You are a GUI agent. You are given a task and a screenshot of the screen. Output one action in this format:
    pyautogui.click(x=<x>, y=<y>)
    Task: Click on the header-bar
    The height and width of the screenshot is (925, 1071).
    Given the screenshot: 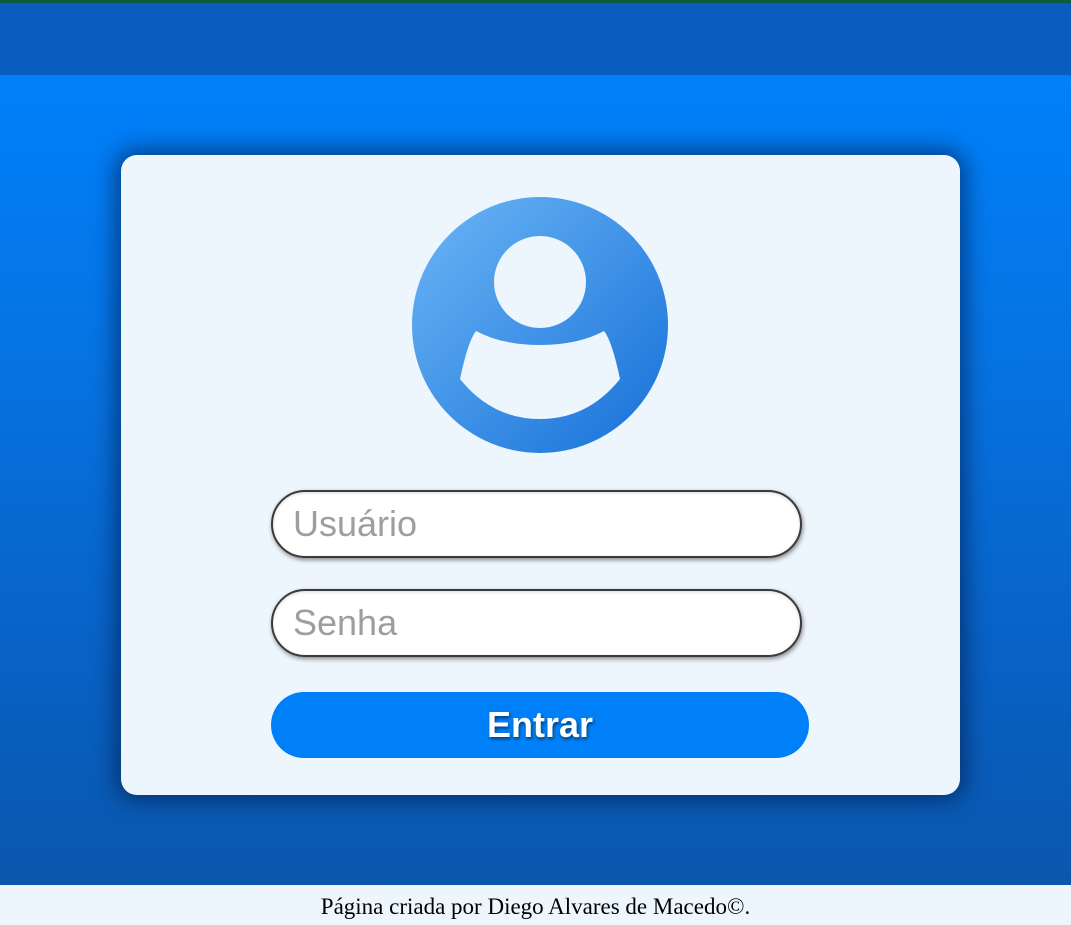 What is the action you would take?
    pyautogui.click(x=535, y=39)
    